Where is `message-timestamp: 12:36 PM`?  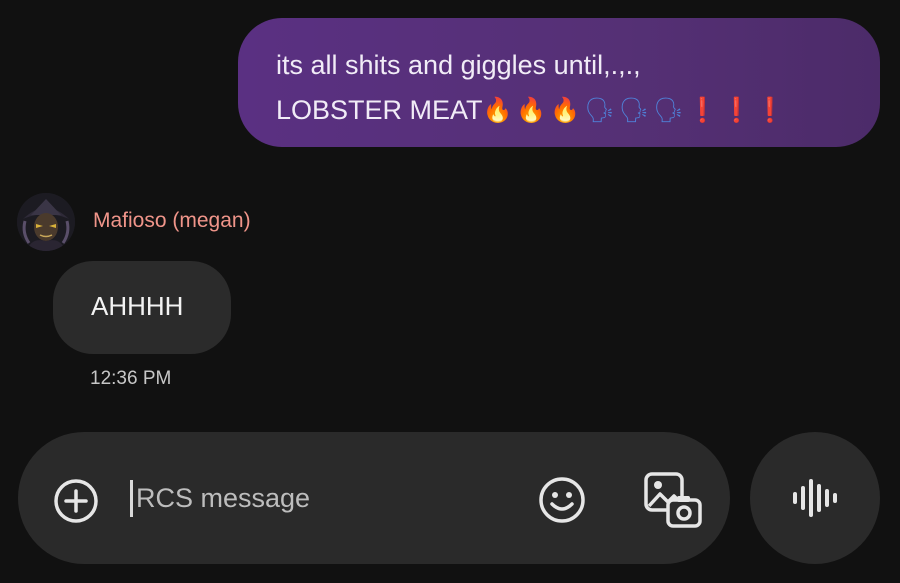
message-timestamp: 12:36 PM is located at coordinates (131, 378).